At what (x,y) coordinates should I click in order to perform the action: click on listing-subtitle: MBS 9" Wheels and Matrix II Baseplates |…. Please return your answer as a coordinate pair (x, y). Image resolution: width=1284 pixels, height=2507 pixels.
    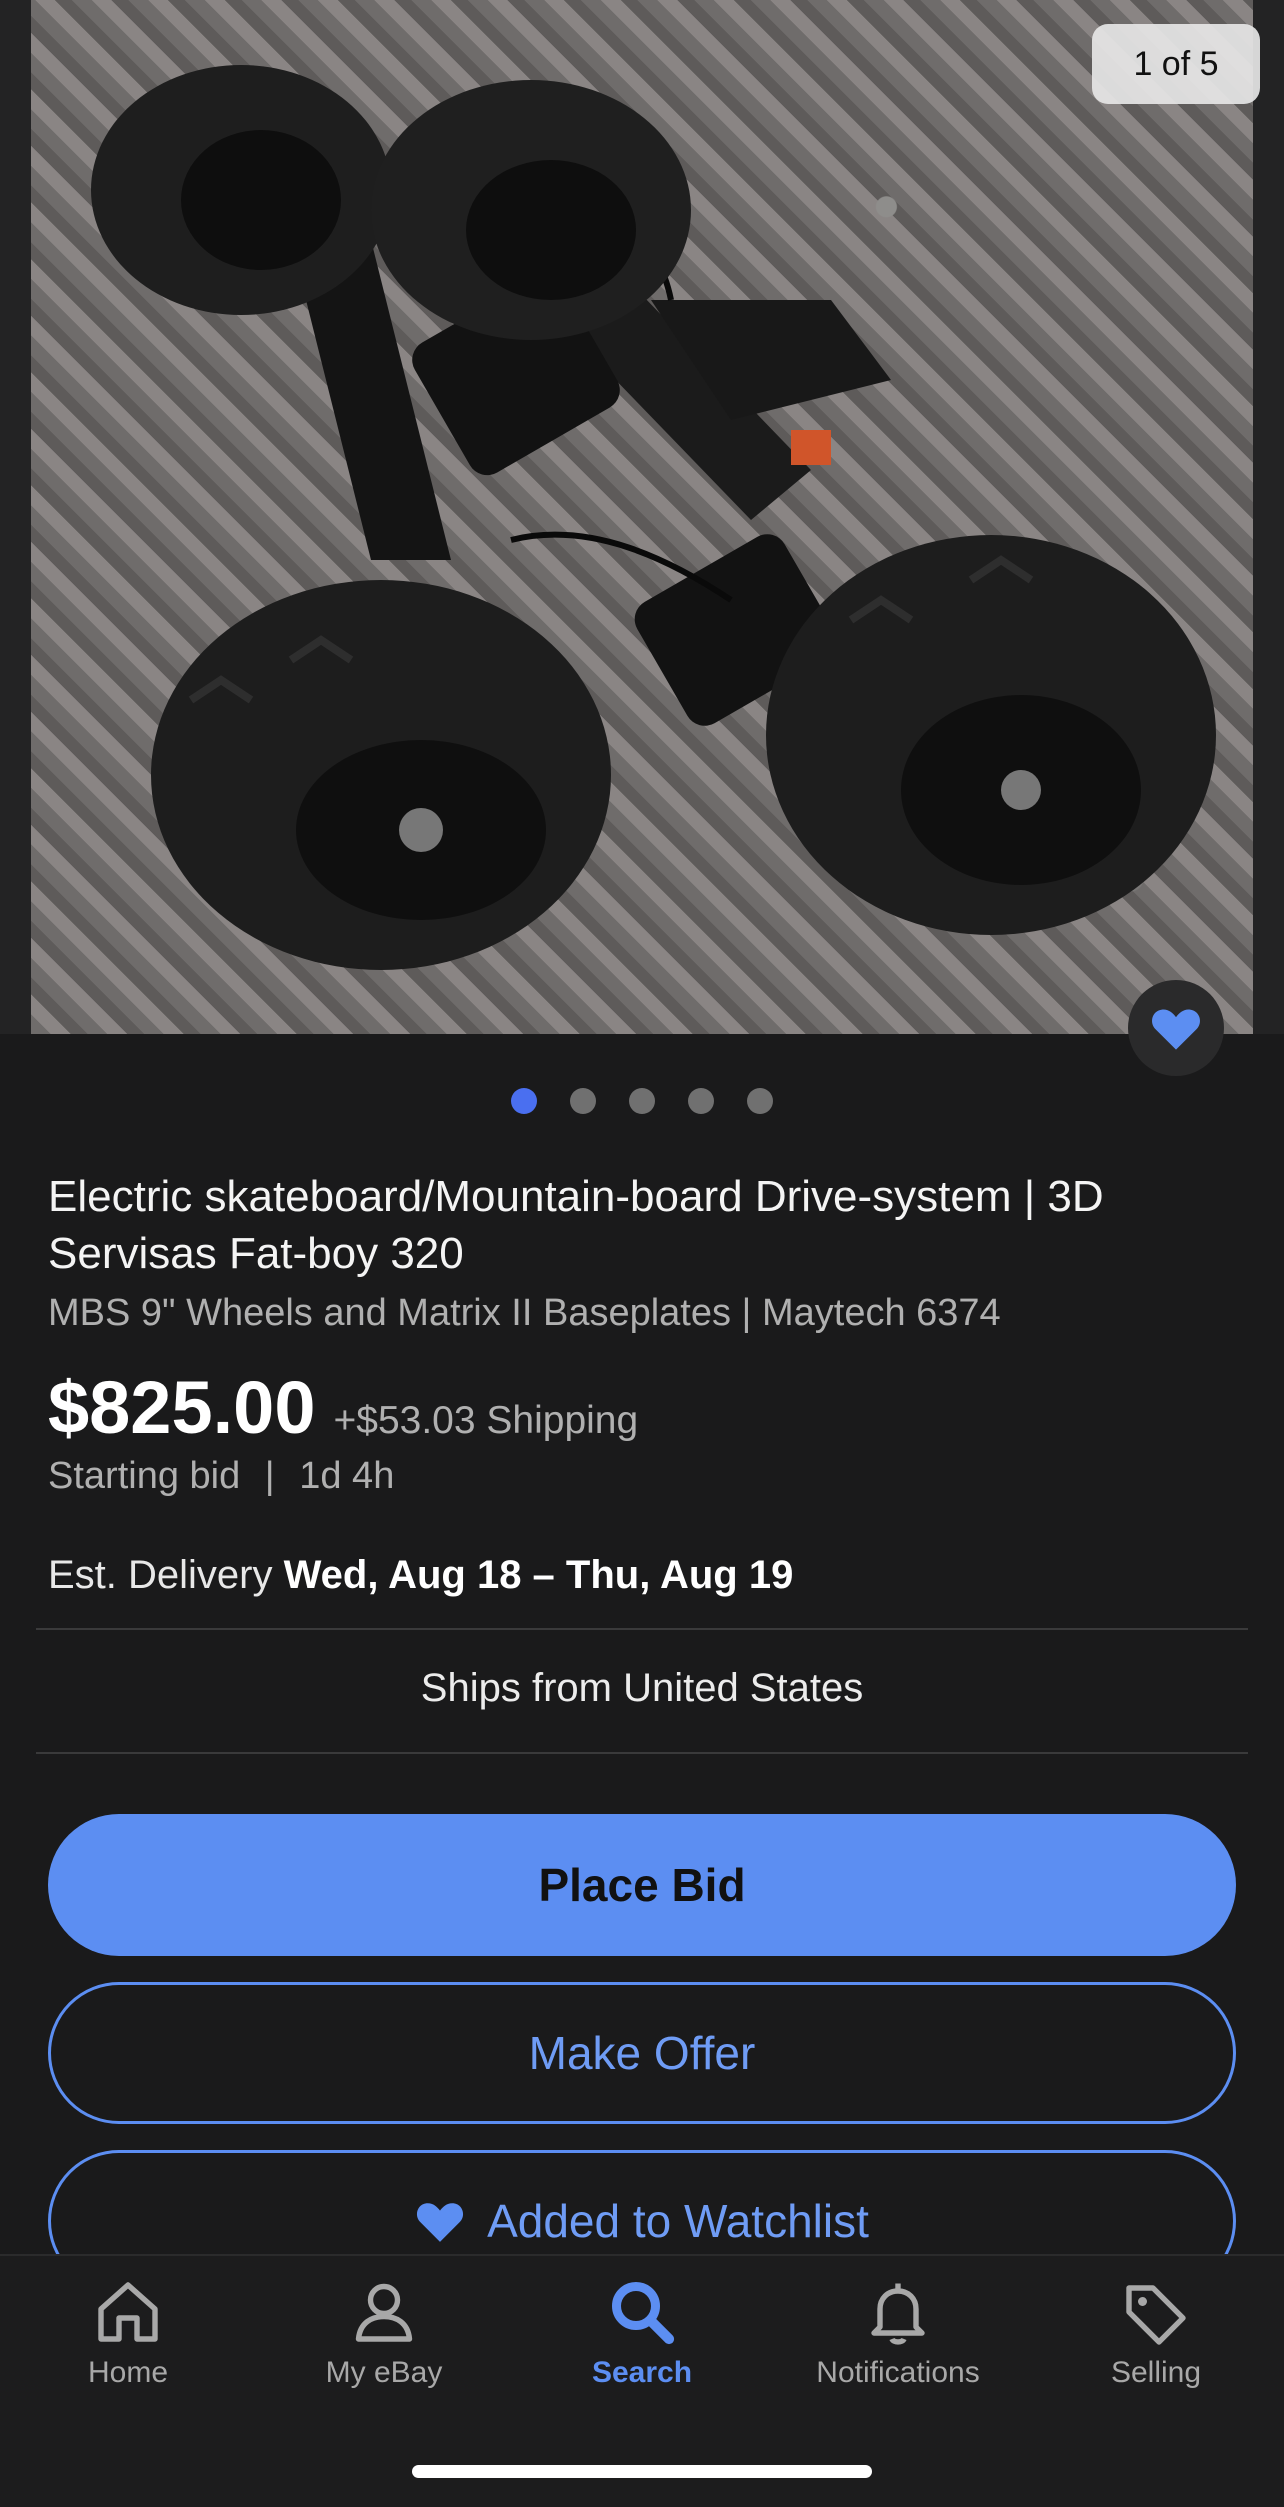
    Looking at the image, I should click on (524, 1313).